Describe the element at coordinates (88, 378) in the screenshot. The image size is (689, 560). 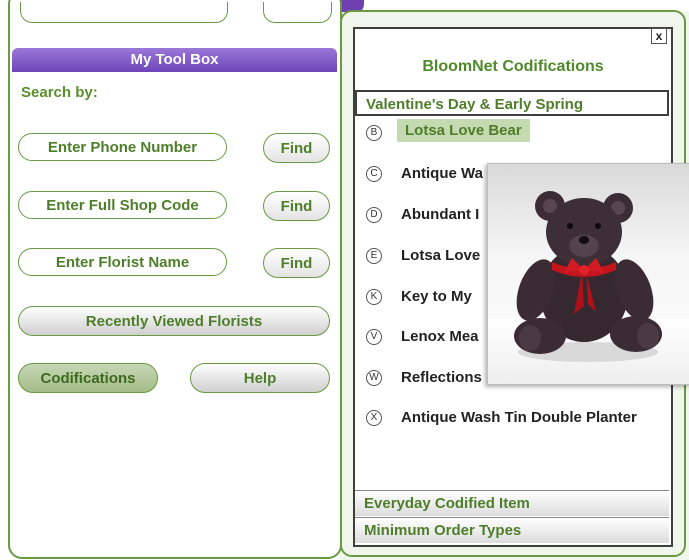
I see `codifications-button: Codifications` at that location.